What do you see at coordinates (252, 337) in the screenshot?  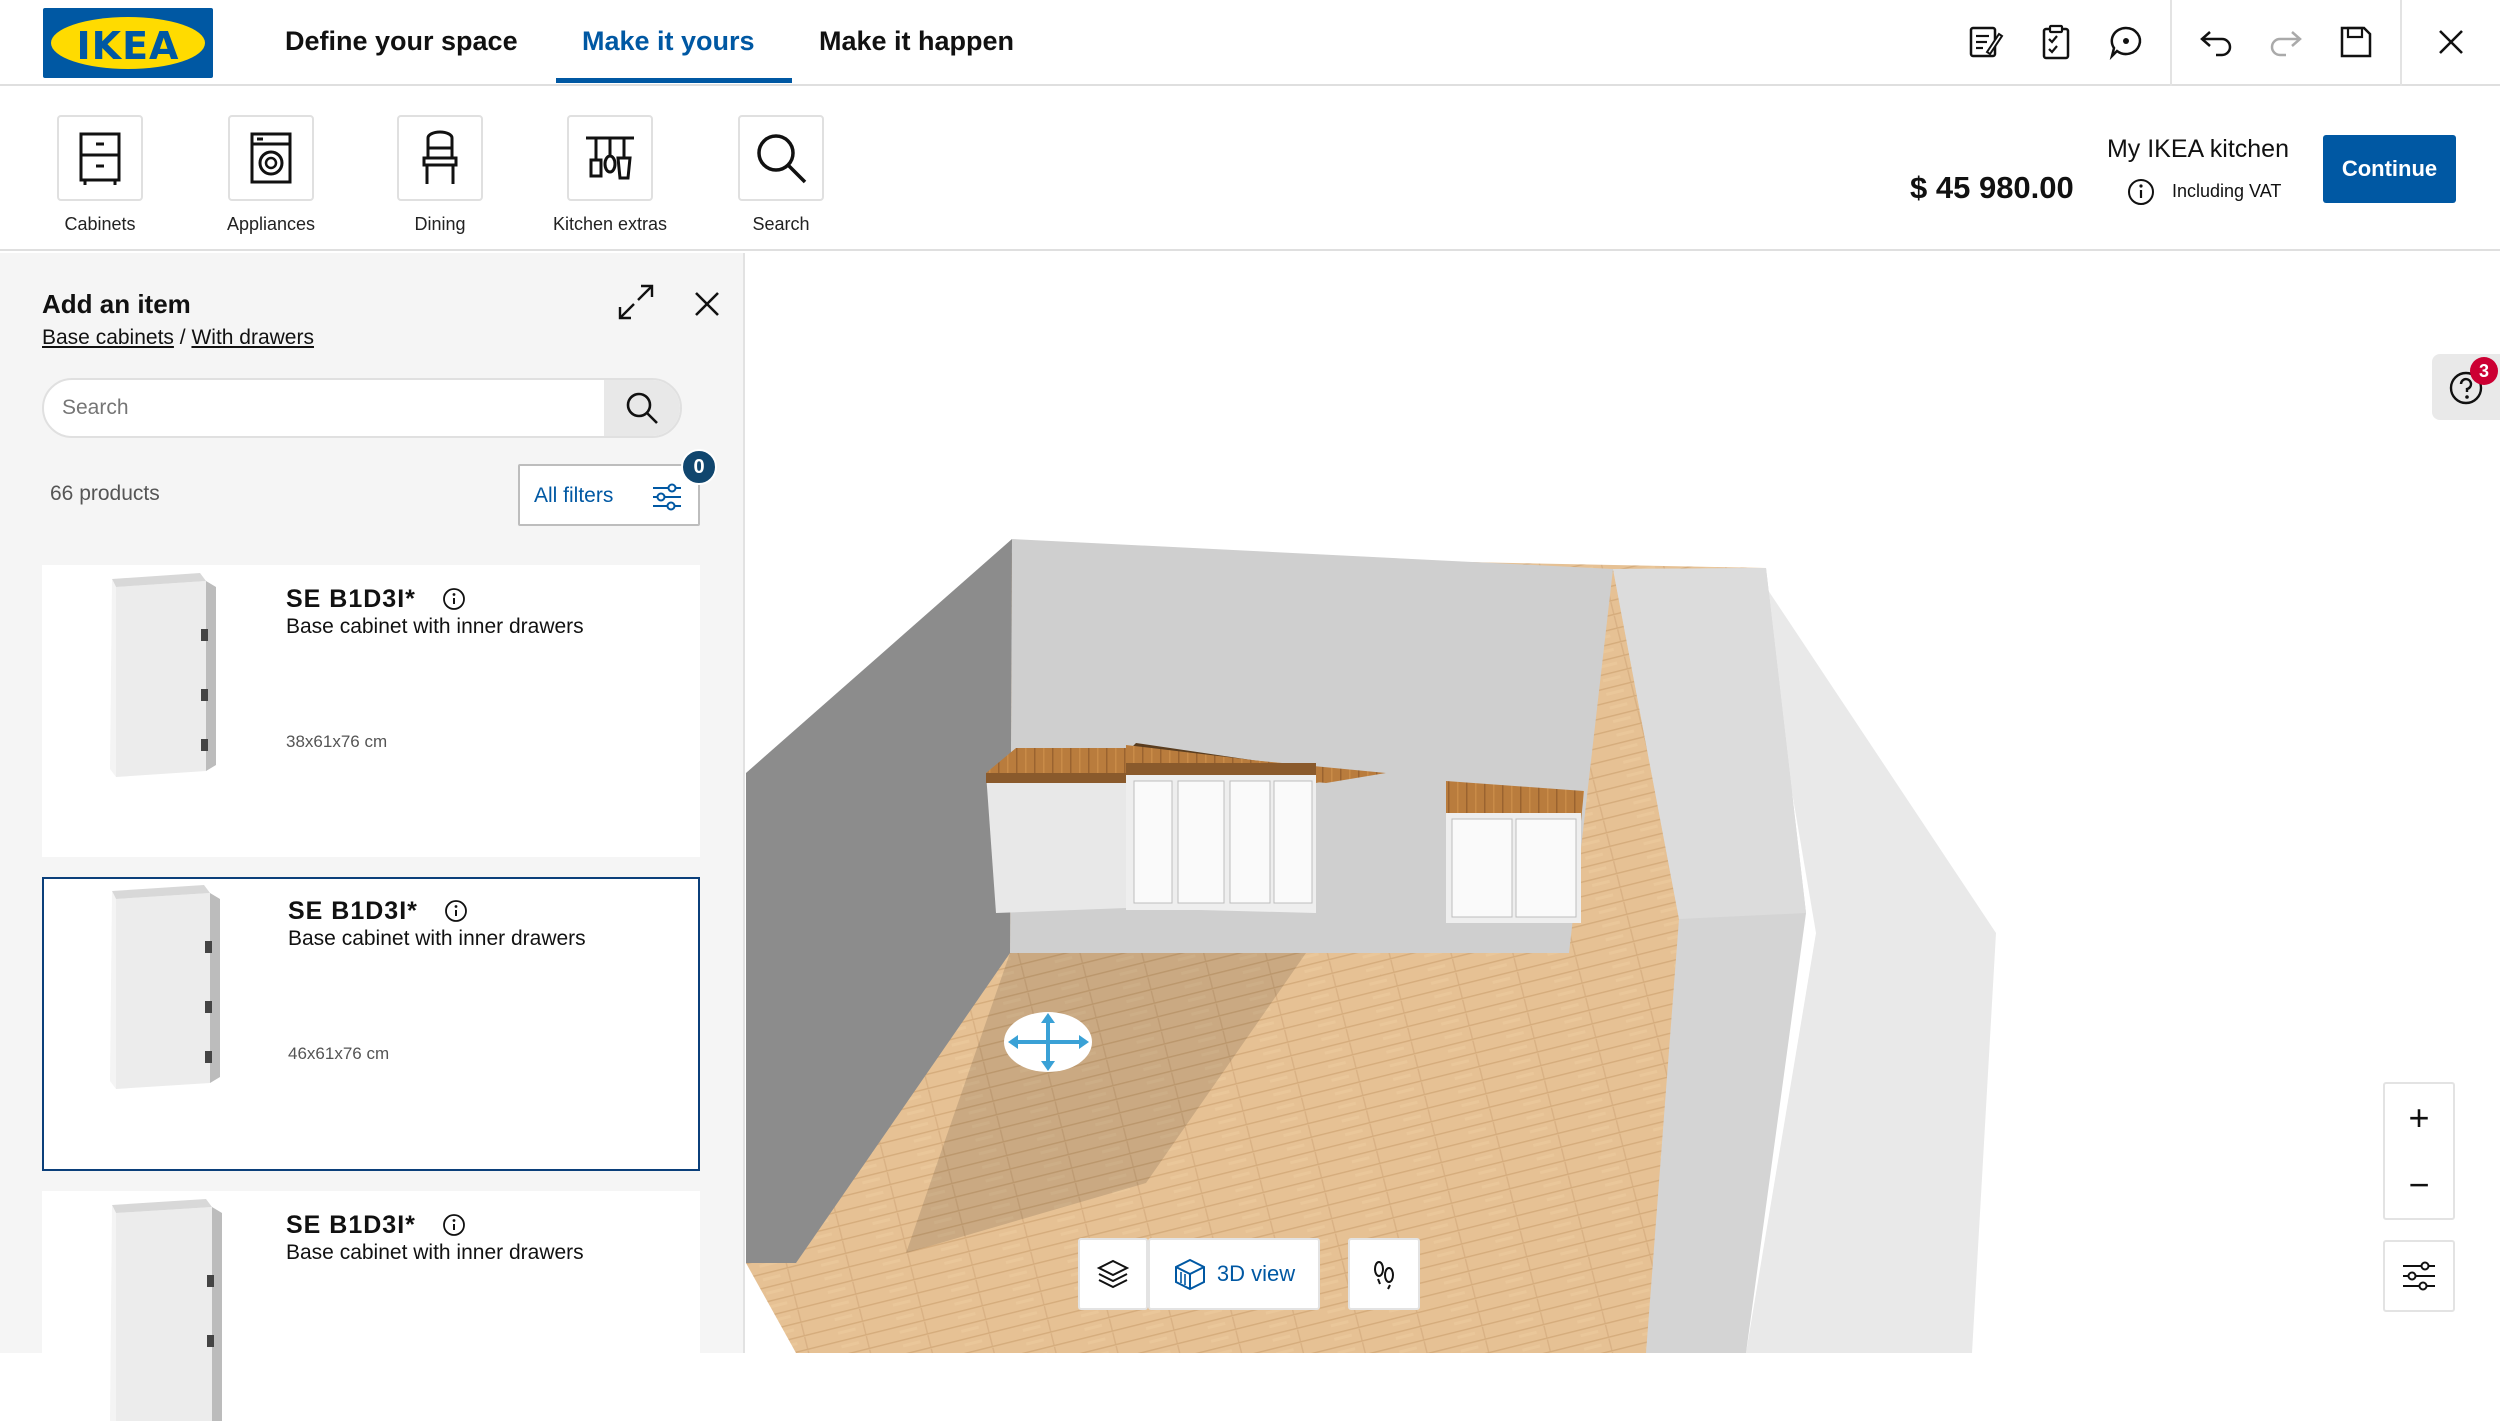 I see `breadcrumb-with-drawers: With drawers` at bounding box center [252, 337].